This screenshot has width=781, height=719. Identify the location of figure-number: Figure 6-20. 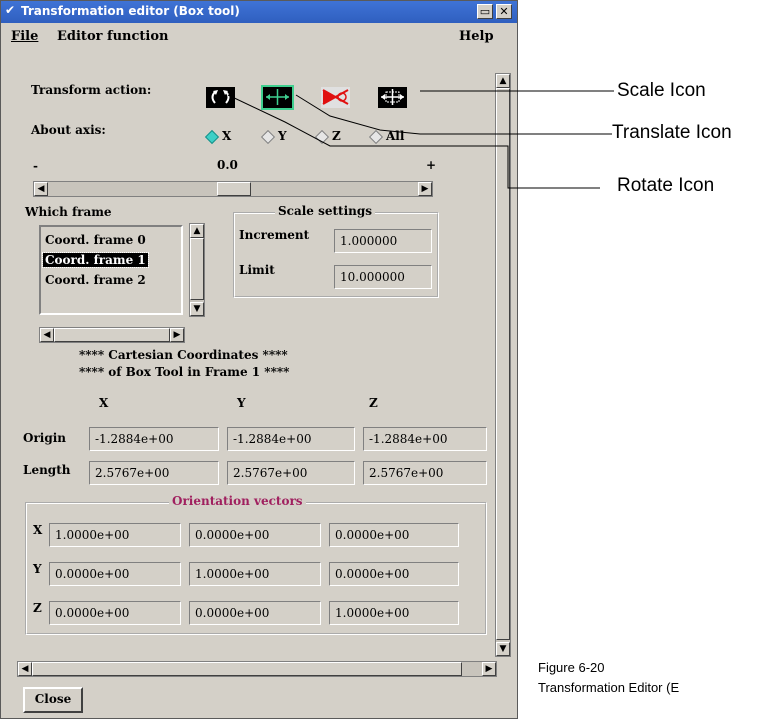
(571, 667).